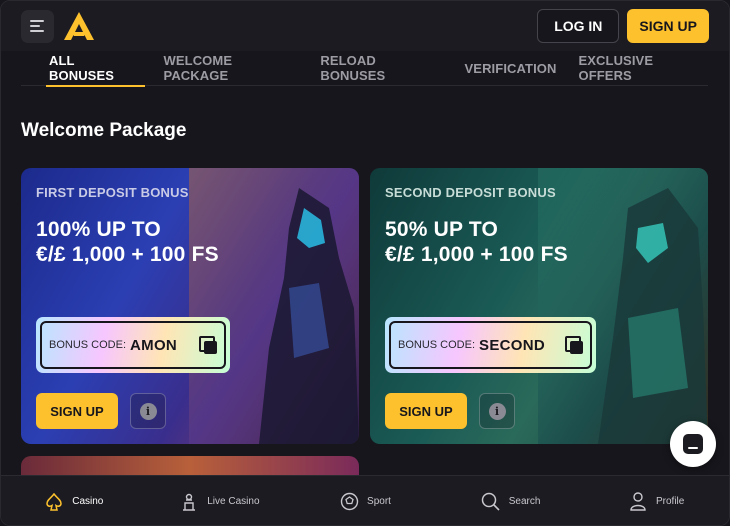 The image size is (730, 526). I want to click on tab-reload-bonuses: RELOAD BONUSES, so click(381, 68).